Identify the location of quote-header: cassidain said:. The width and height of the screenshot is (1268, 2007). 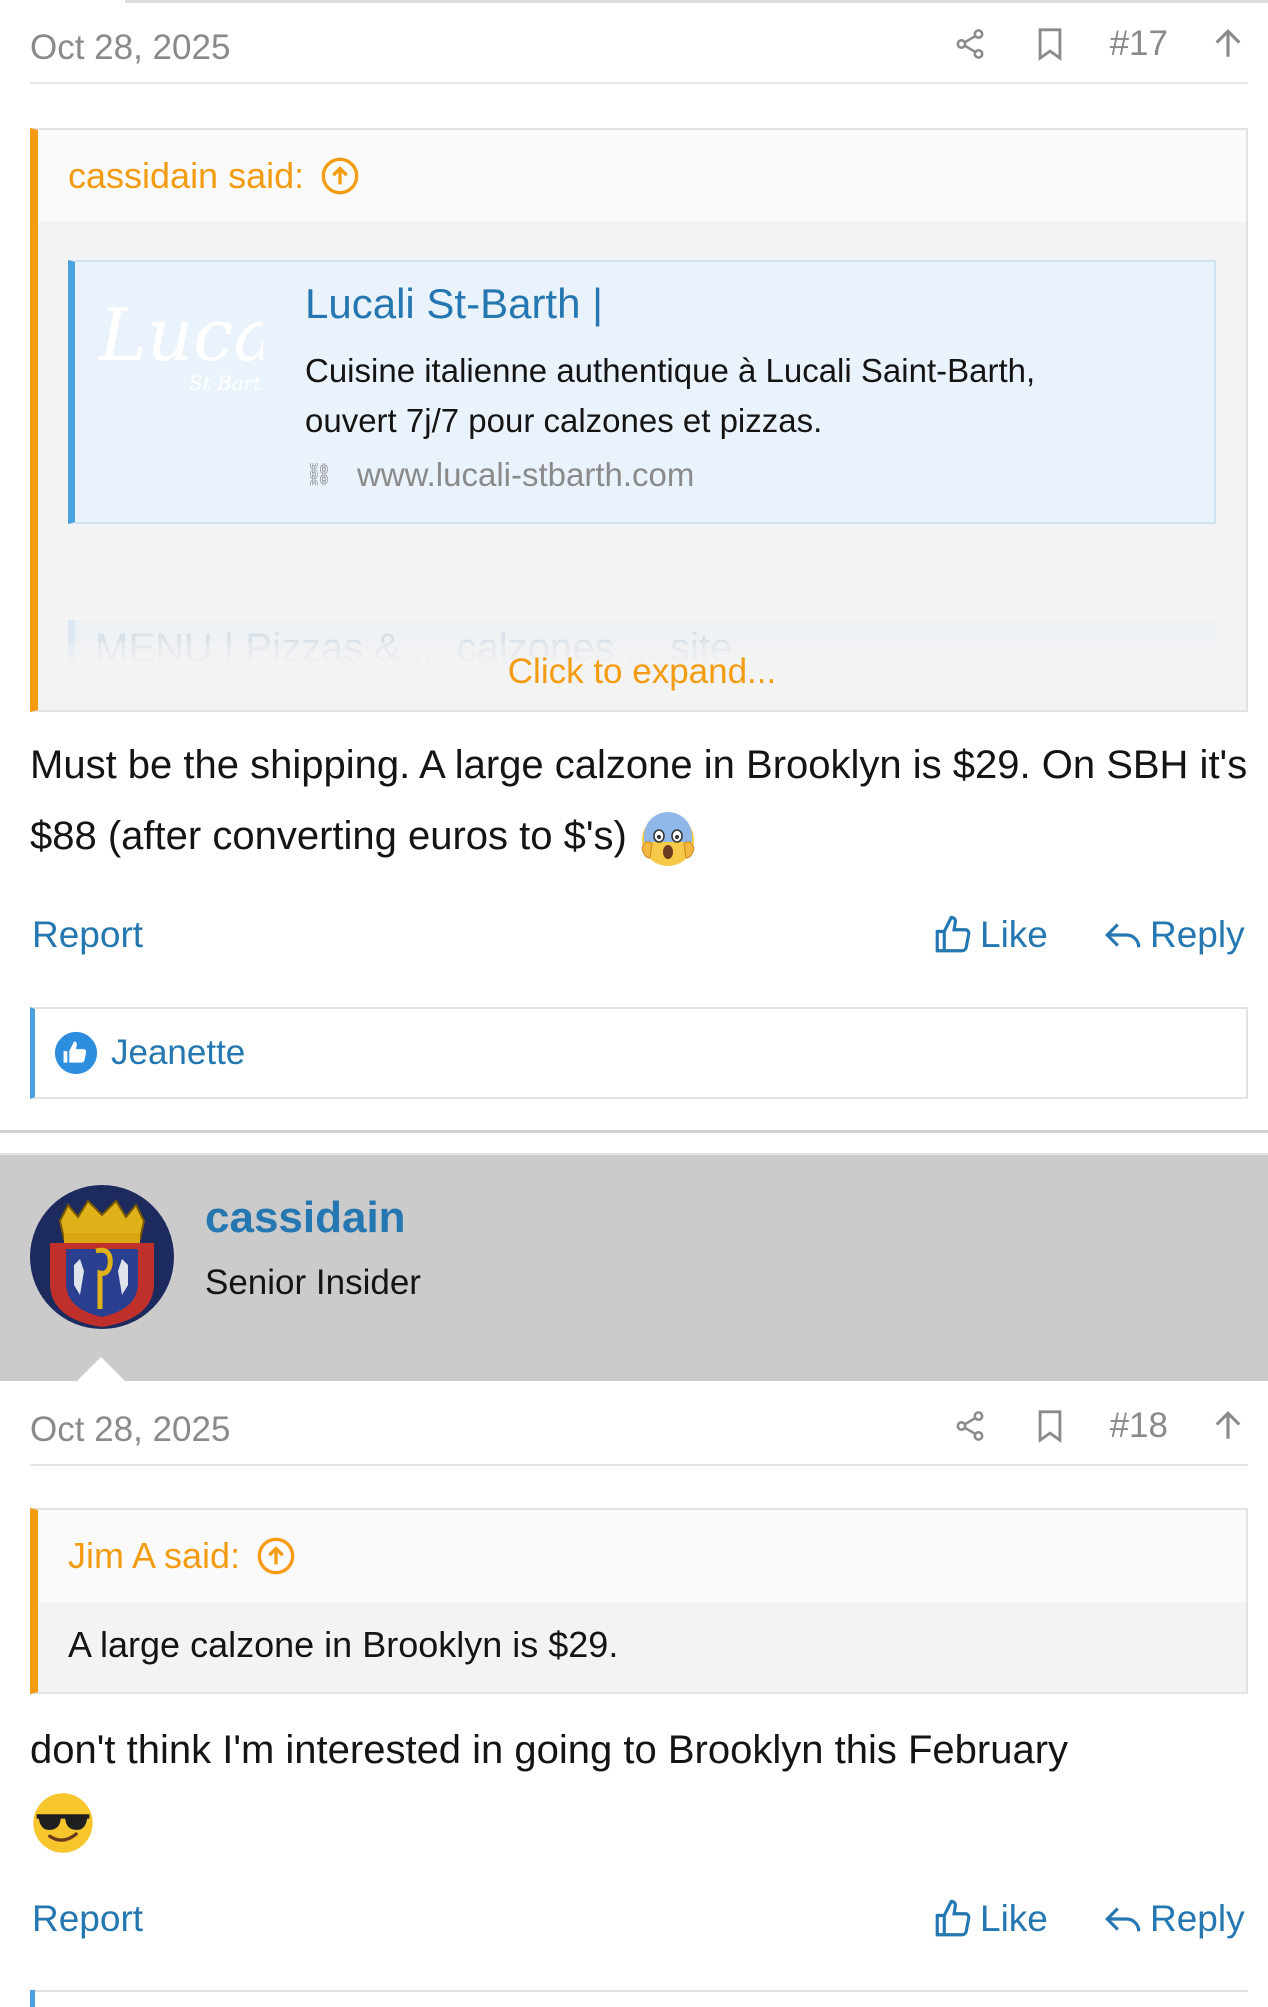
(642, 176).